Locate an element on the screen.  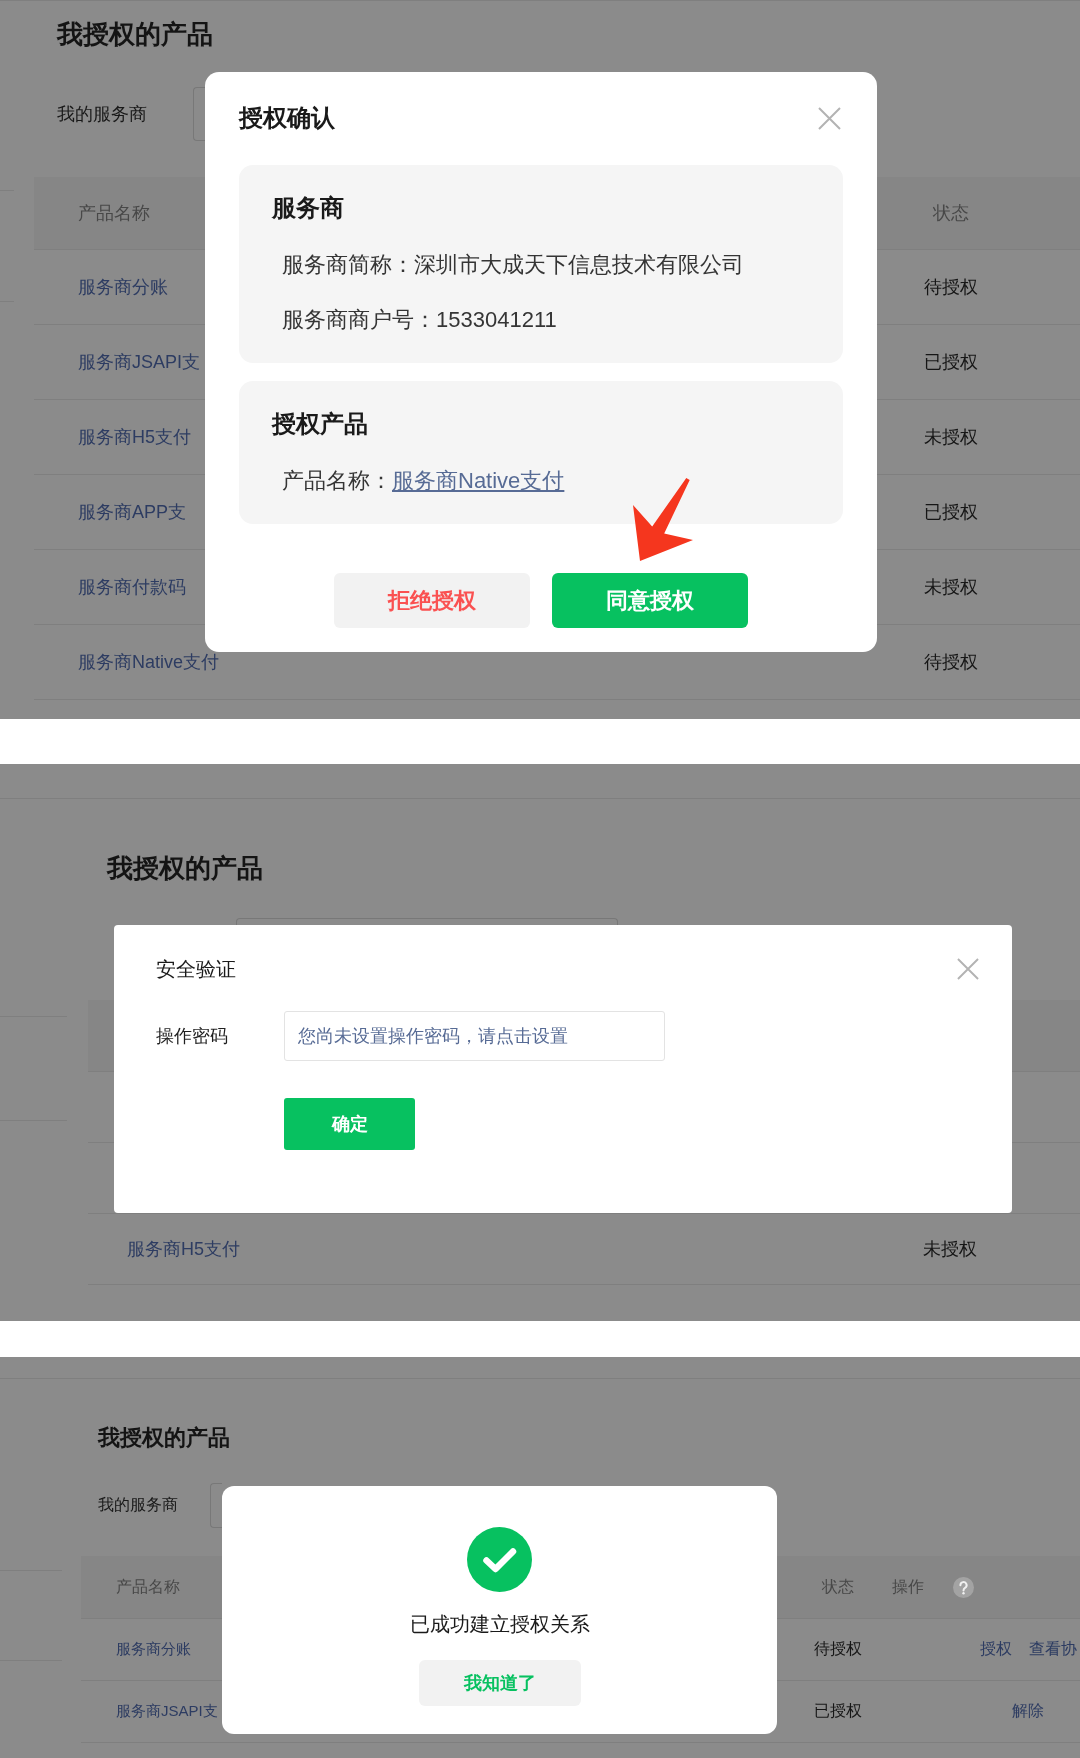
dialog-title: 安全验证 is located at coordinates (196, 969).